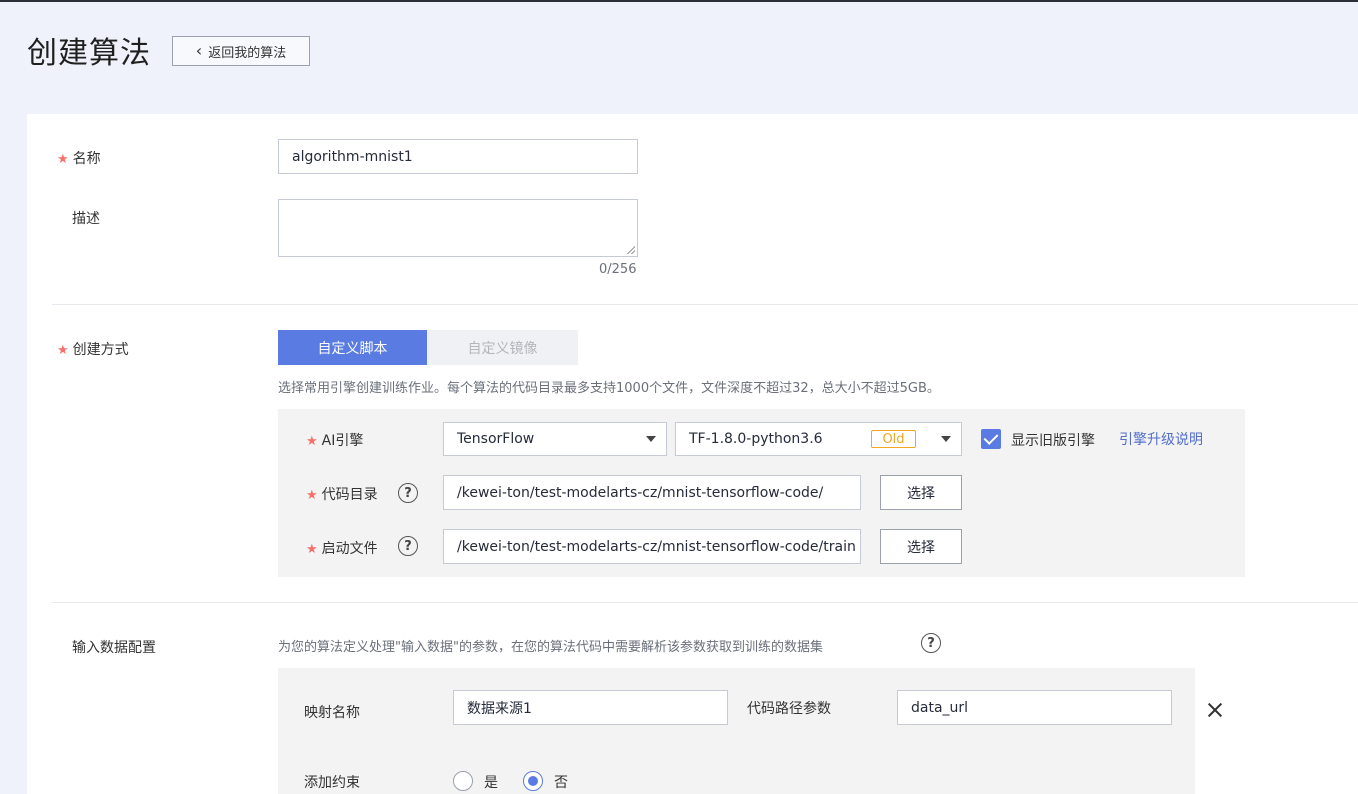 Image resolution: width=1358 pixels, height=794 pixels. What do you see at coordinates (463, 781) in the screenshot?
I see `constraint-yes-radio` at bounding box center [463, 781].